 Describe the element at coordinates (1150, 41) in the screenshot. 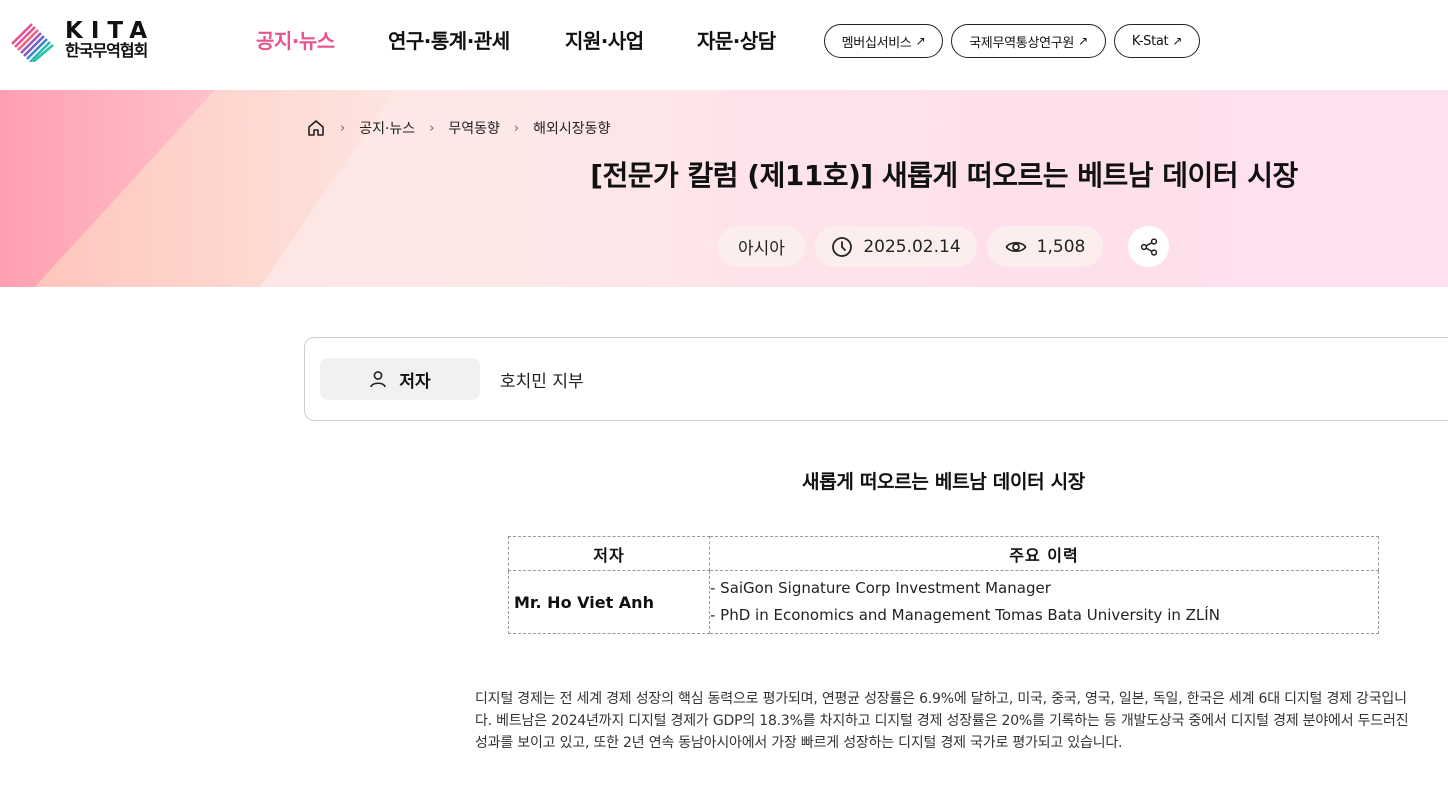

I see `kstat-label: K-Stat` at that location.